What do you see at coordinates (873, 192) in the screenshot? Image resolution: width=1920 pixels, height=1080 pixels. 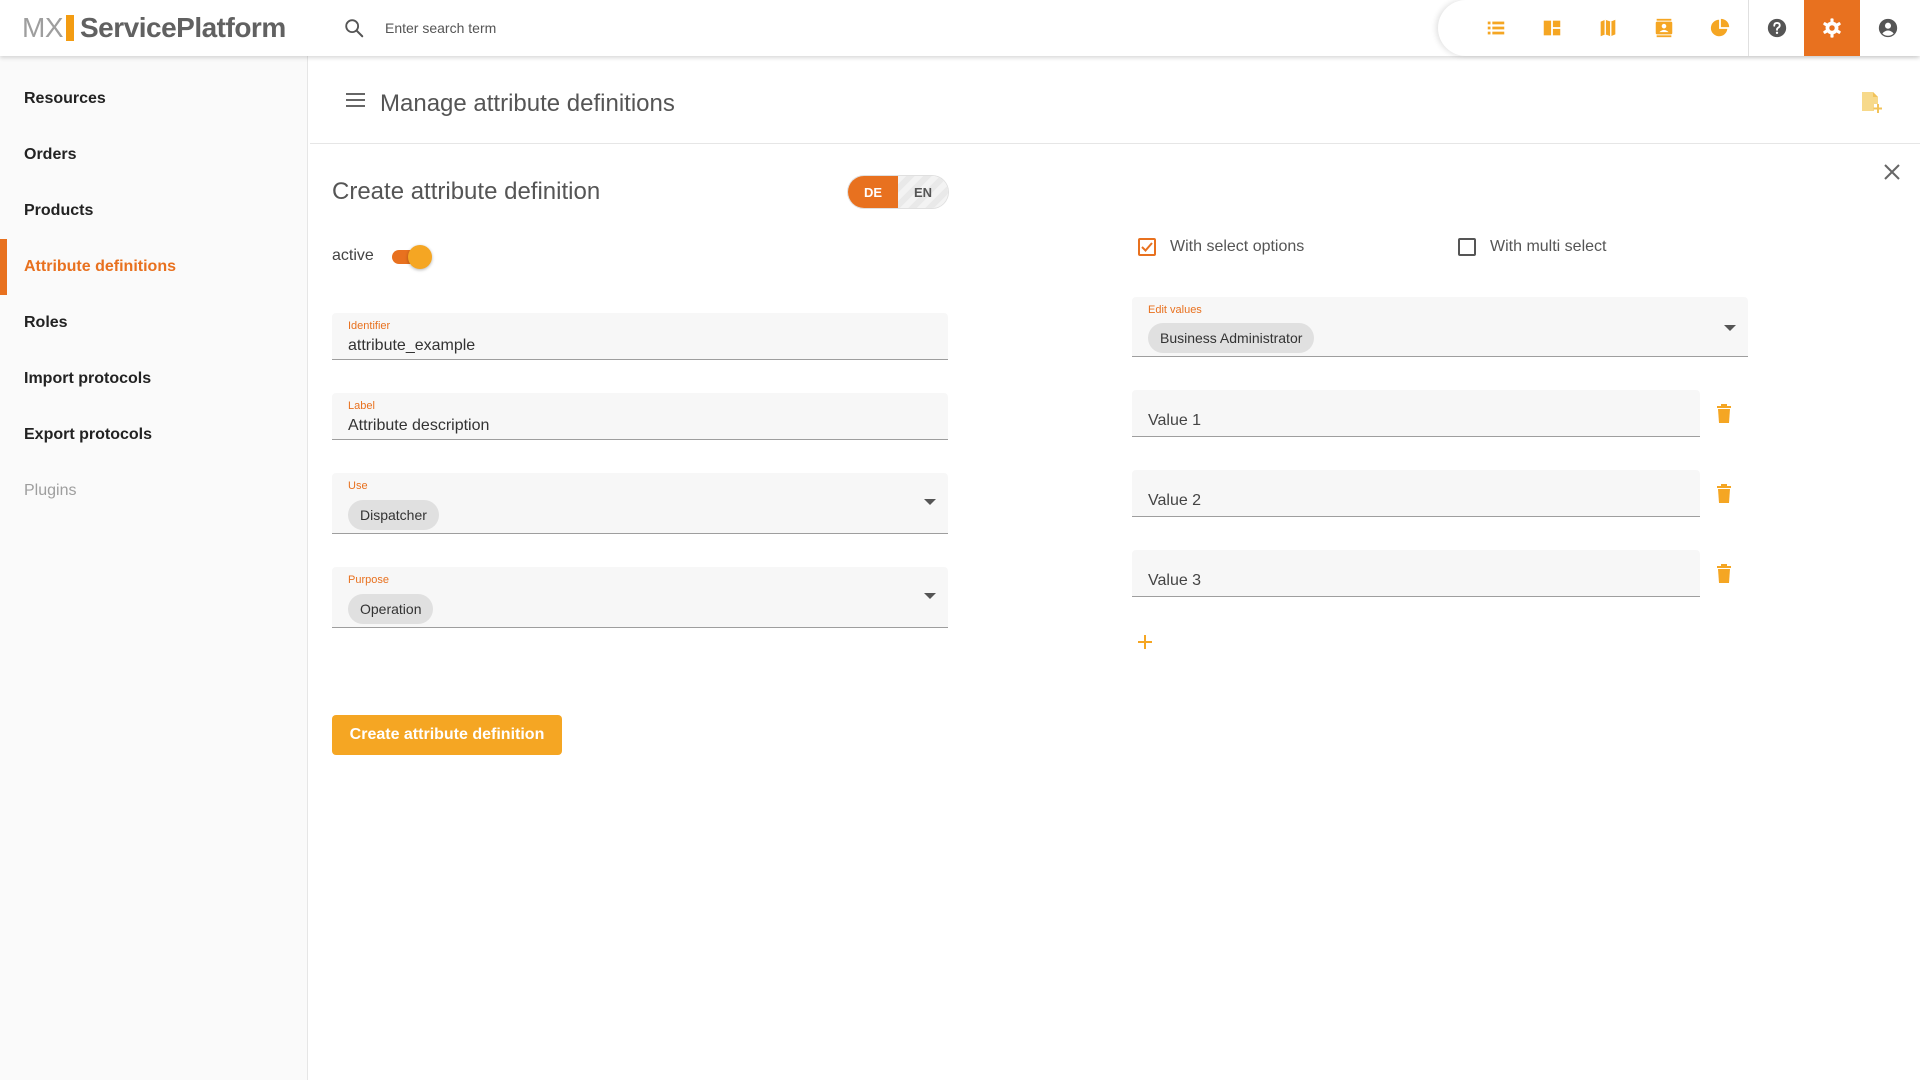 I see `language-de-button: DE` at bounding box center [873, 192].